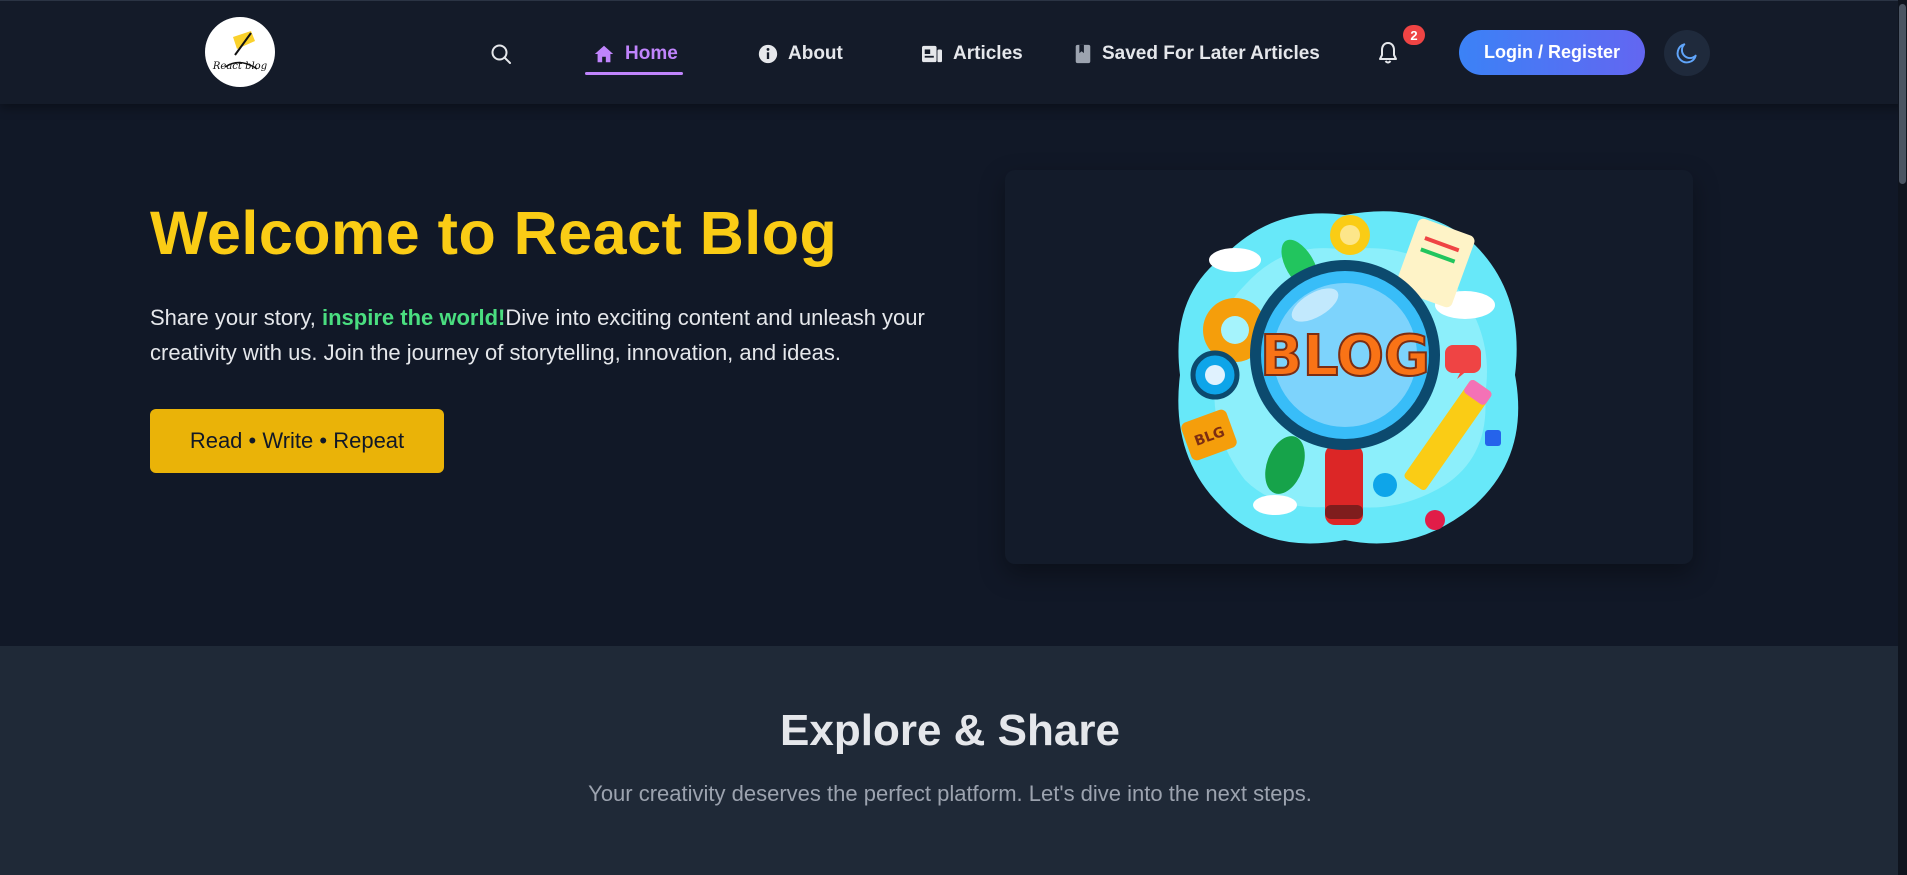 Image resolution: width=1907 pixels, height=875 pixels. I want to click on nav-home: Home, so click(635, 54).